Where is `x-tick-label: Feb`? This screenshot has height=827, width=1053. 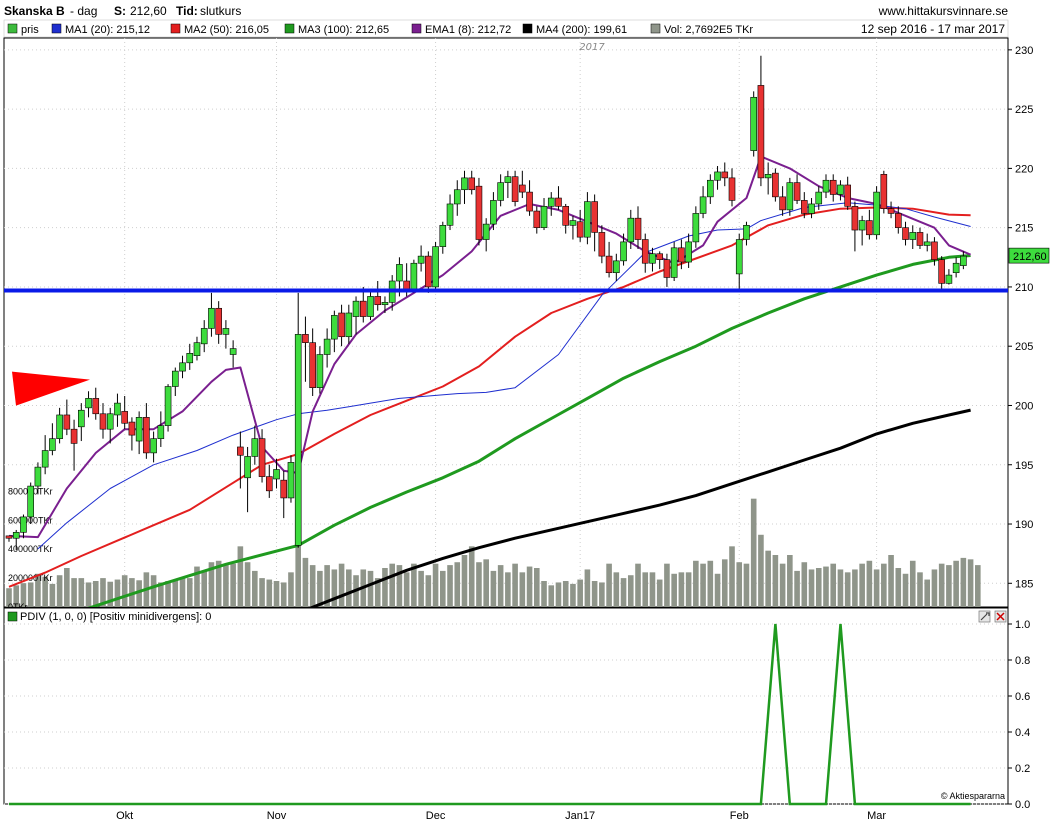 x-tick-label: Feb is located at coordinates (739, 816).